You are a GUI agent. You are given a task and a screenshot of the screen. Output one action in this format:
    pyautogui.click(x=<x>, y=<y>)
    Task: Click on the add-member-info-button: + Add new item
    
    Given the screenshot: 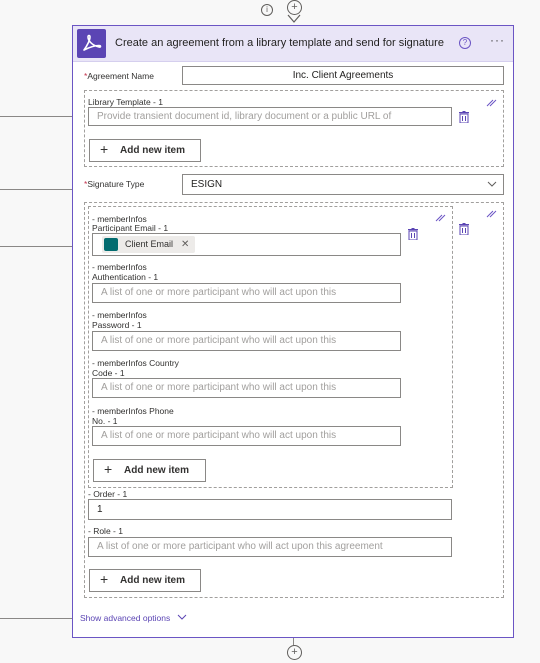 What is the action you would take?
    pyautogui.click(x=149, y=470)
    